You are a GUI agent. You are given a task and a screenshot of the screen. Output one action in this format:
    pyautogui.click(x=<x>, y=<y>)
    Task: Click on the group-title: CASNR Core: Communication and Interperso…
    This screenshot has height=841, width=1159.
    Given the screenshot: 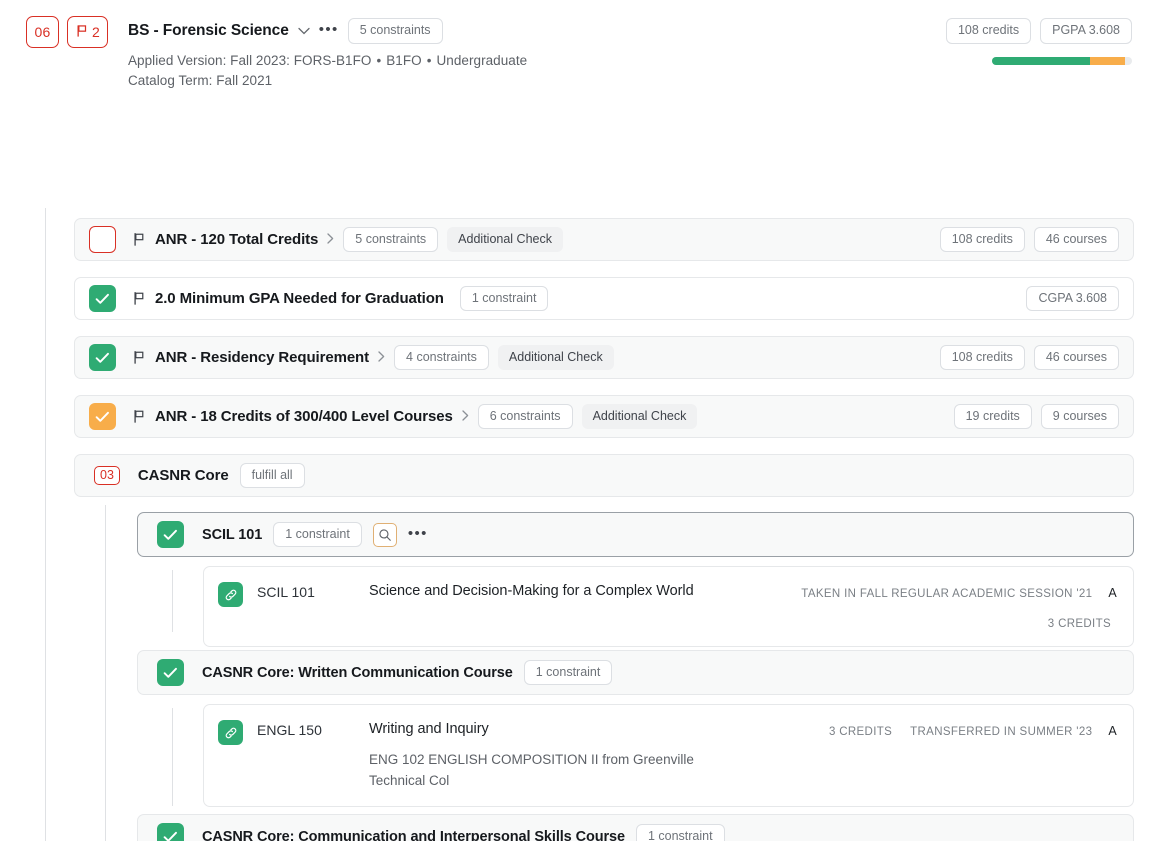 What is the action you would take?
    pyautogui.click(x=413, y=834)
    